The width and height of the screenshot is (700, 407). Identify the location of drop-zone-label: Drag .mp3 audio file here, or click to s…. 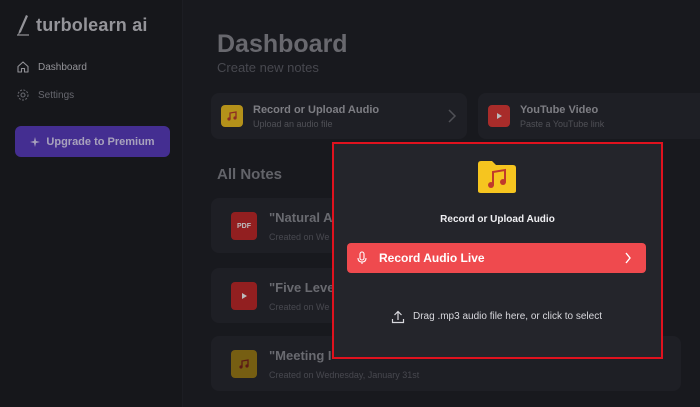
(507, 316).